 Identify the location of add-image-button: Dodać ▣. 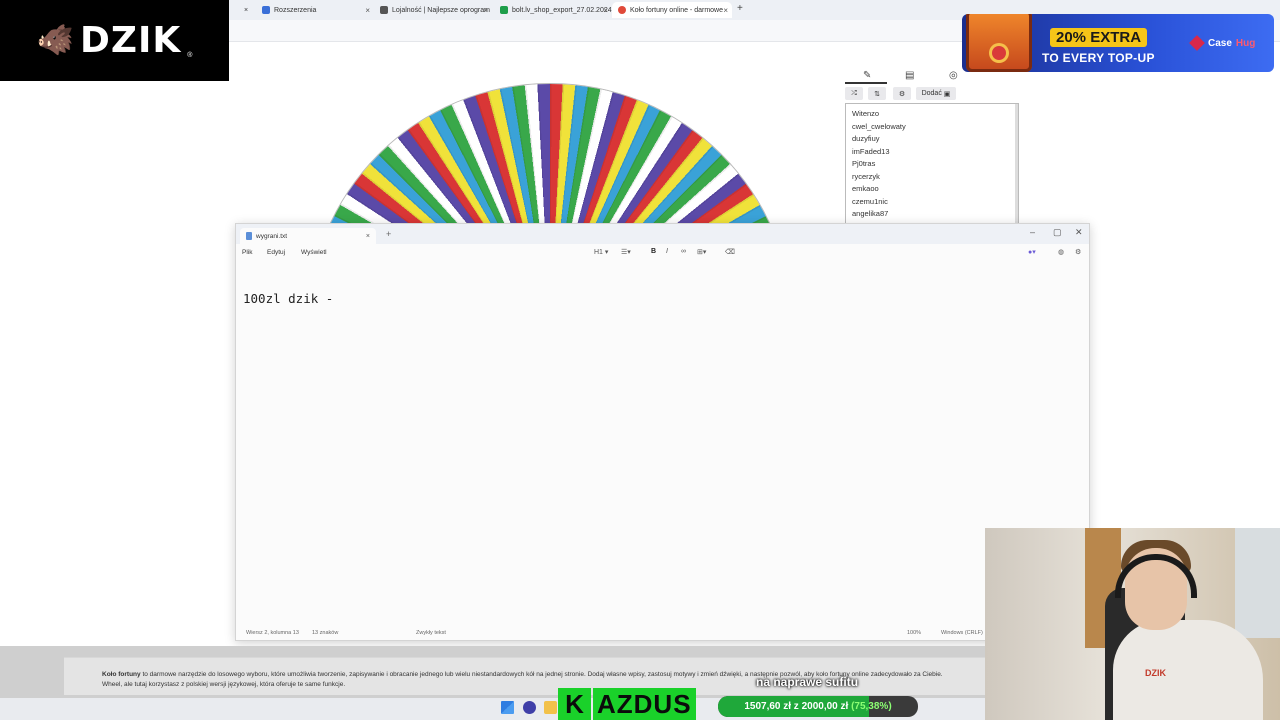
(936, 93).